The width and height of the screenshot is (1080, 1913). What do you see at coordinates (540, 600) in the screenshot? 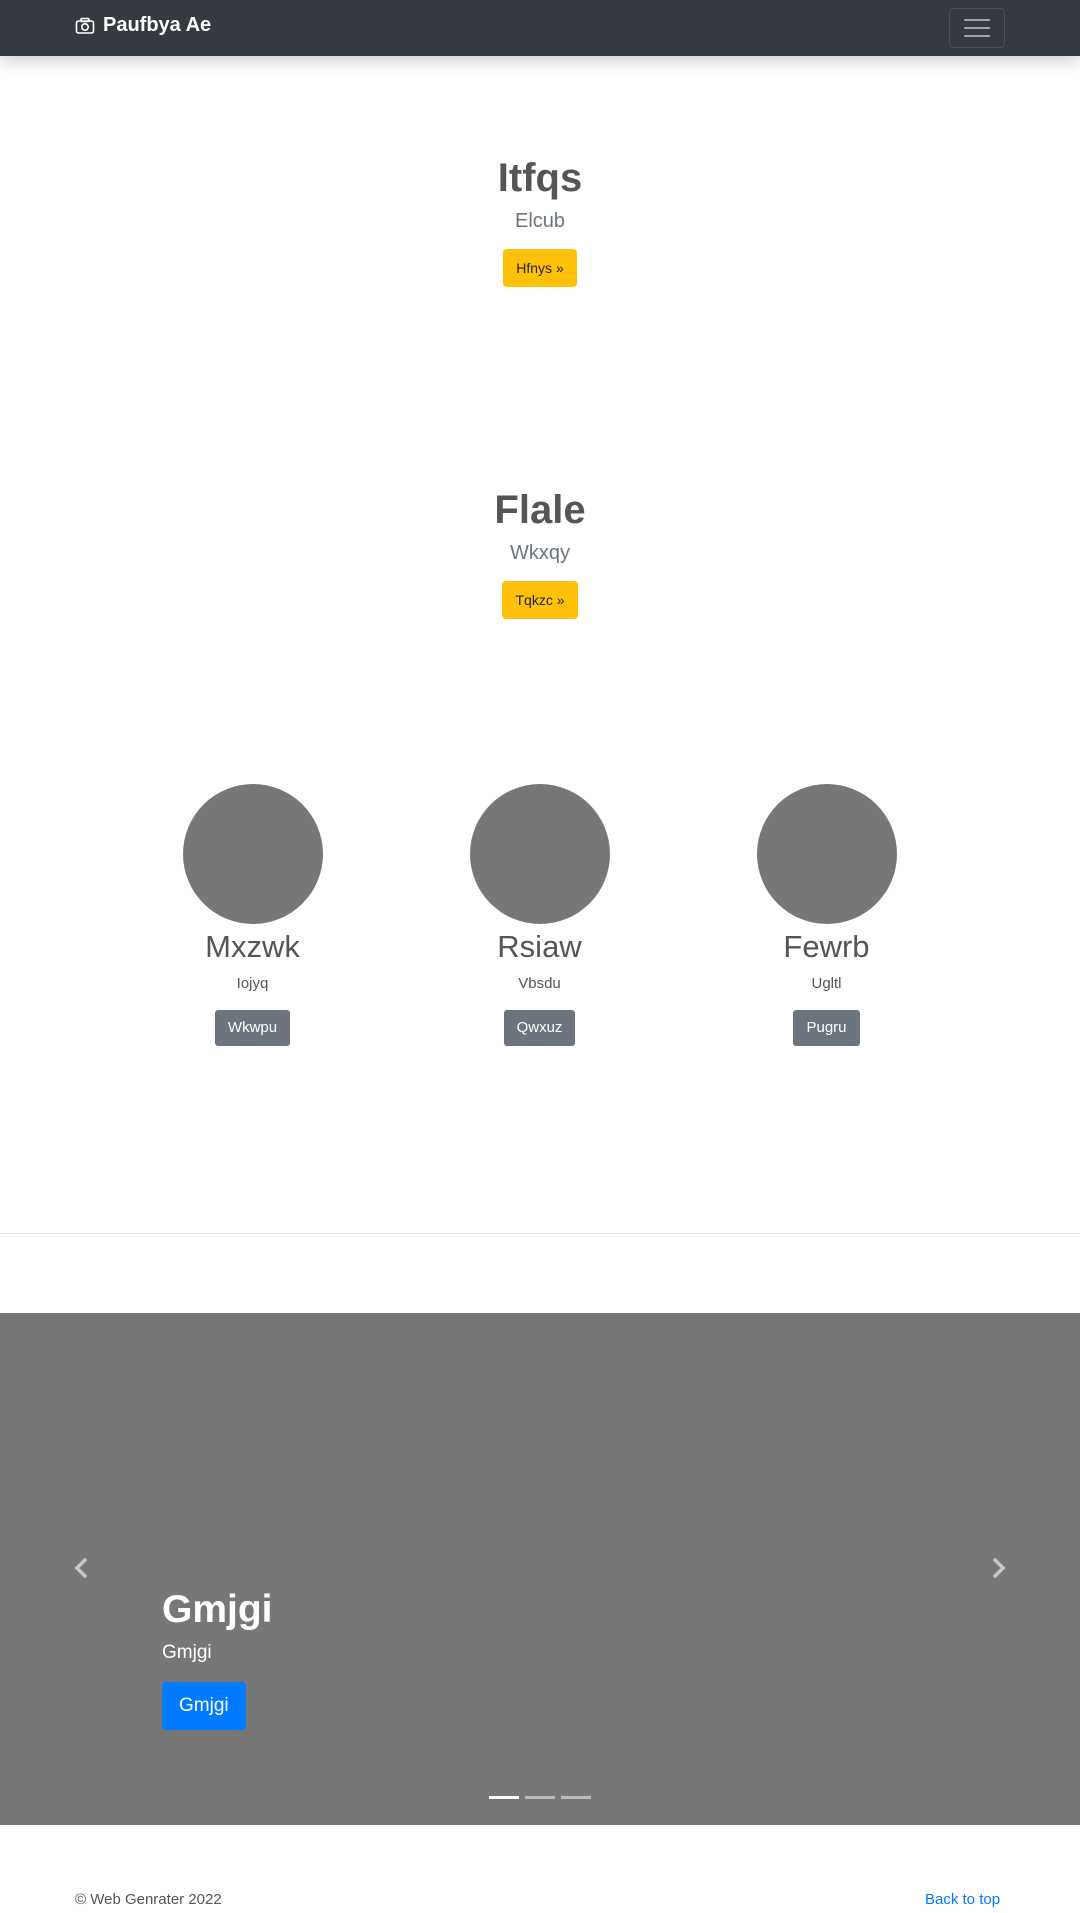
I see `hero-button: Tqkzc »` at bounding box center [540, 600].